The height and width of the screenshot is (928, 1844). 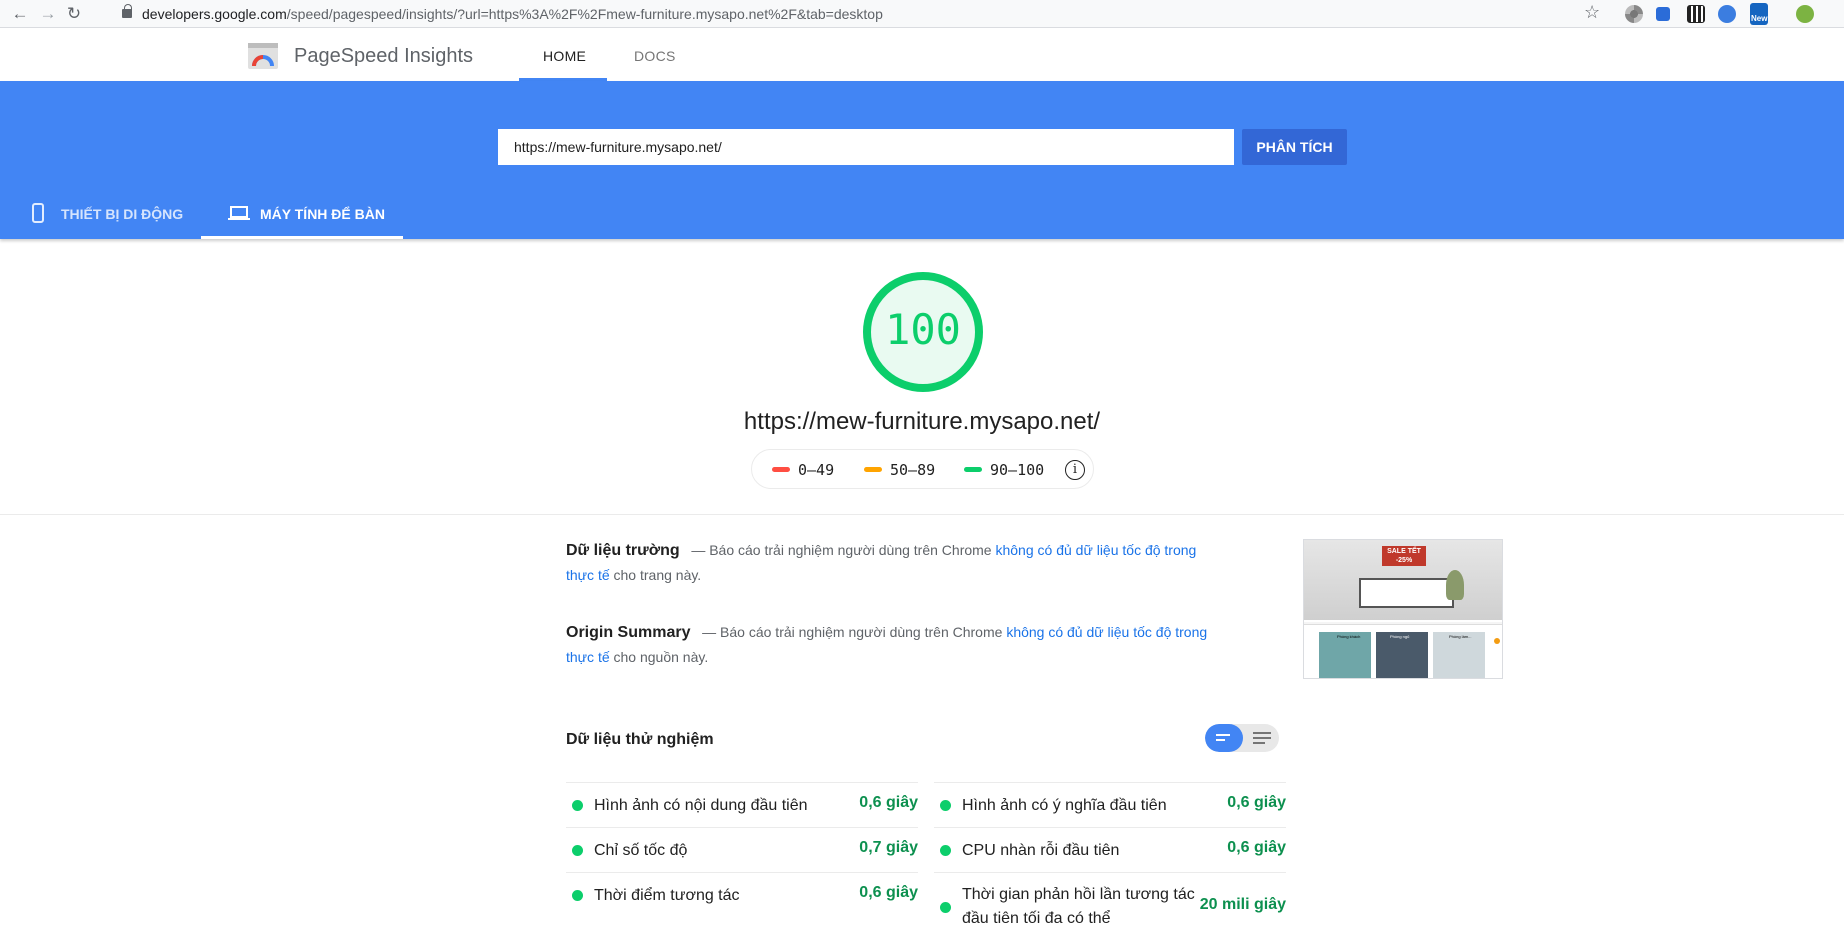 What do you see at coordinates (322, 214) in the screenshot?
I see `tab-desktop-label: MÁY TÍNH ĐỂ BÀN` at bounding box center [322, 214].